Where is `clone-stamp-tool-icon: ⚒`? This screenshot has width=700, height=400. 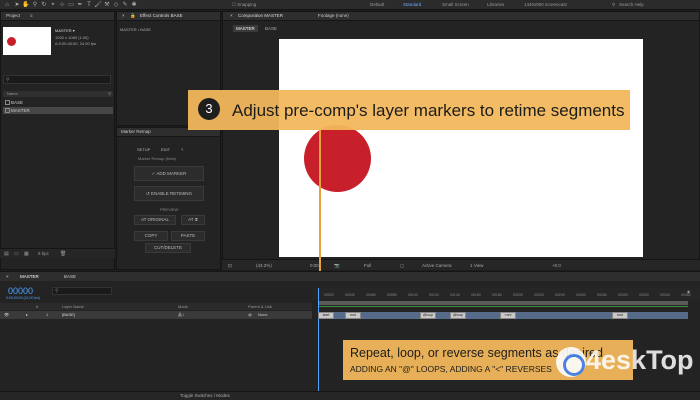
clone-stamp-tool-icon: ⚒ is located at coordinates (107, 5).